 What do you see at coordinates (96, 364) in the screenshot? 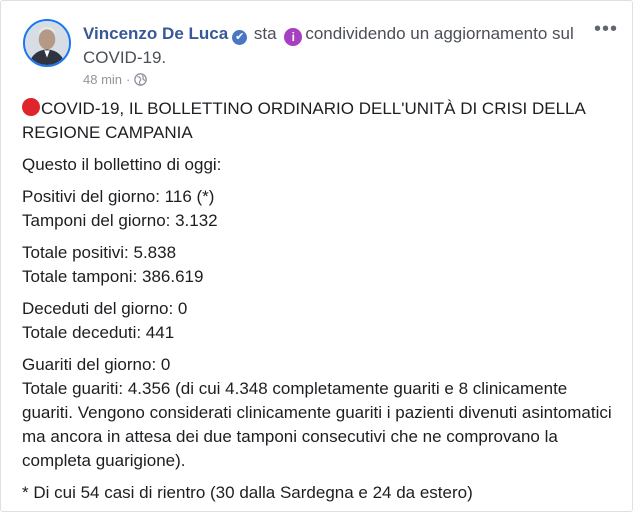
I see `guariti-giorno: Guariti del giorno: 0` at bounding box center [96, 364].